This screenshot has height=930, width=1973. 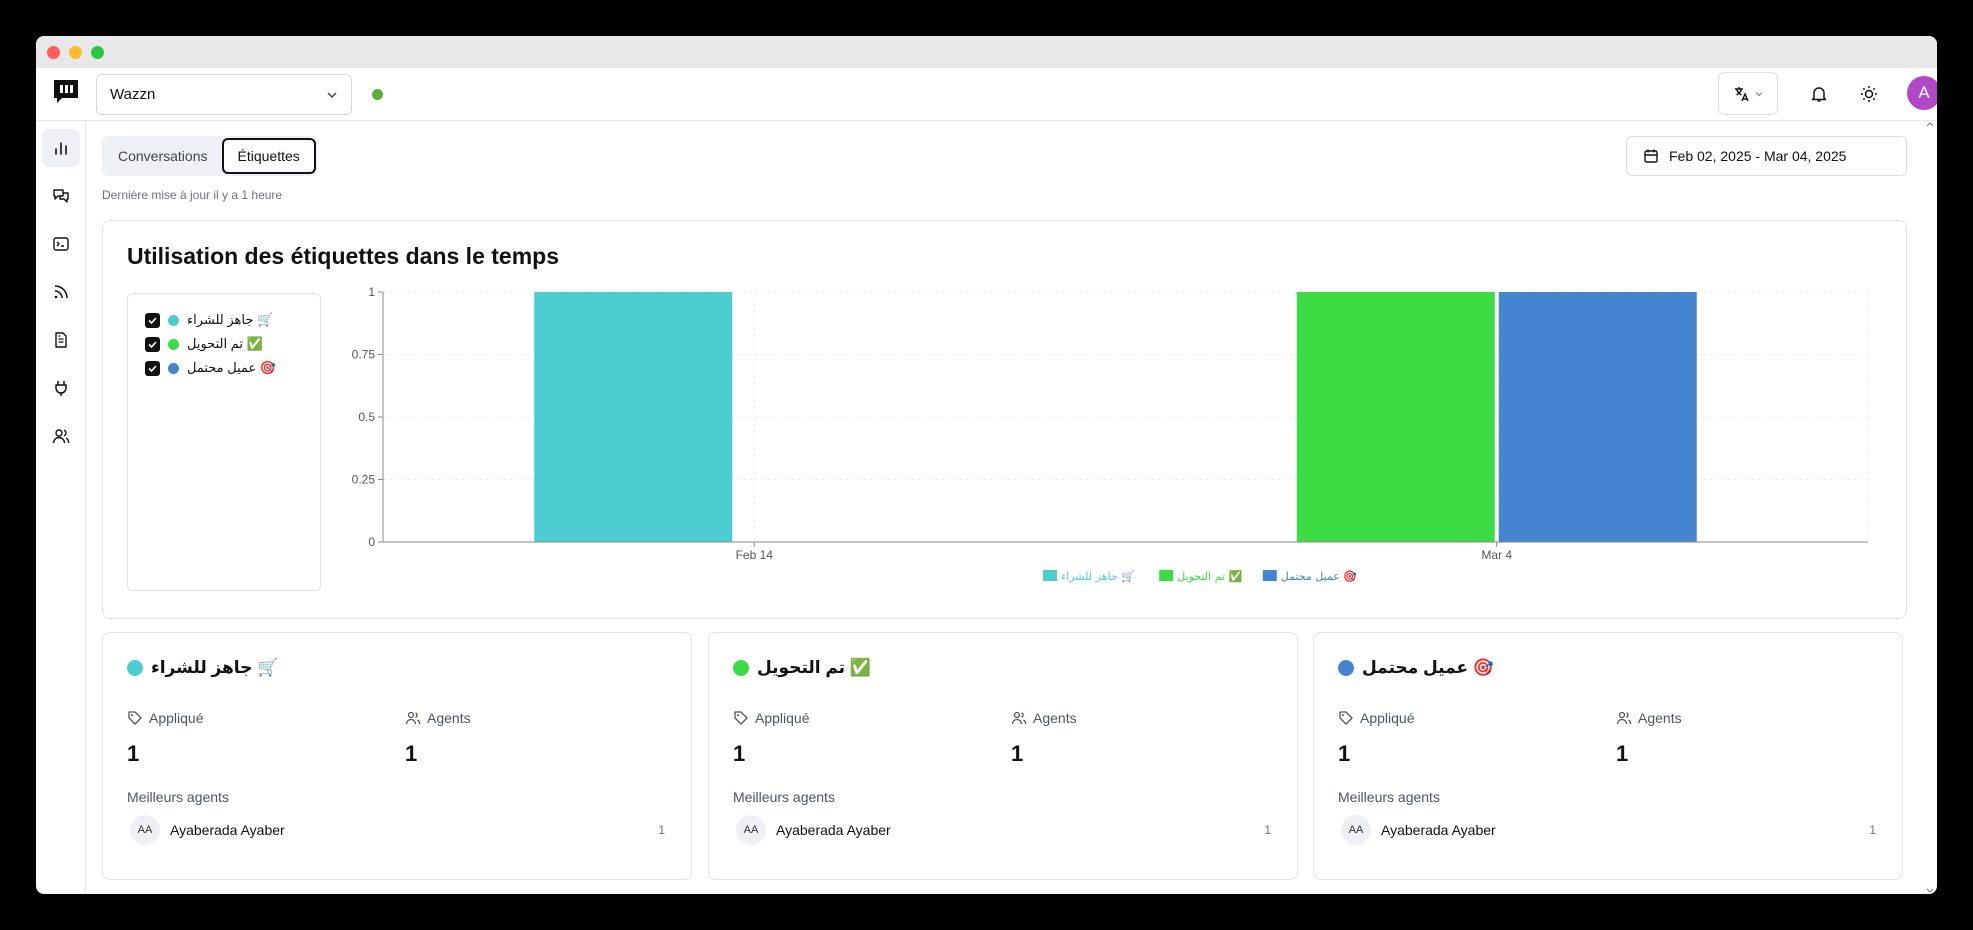 I want to click on sidebar-item-terminal, so click(x=61, y=244).